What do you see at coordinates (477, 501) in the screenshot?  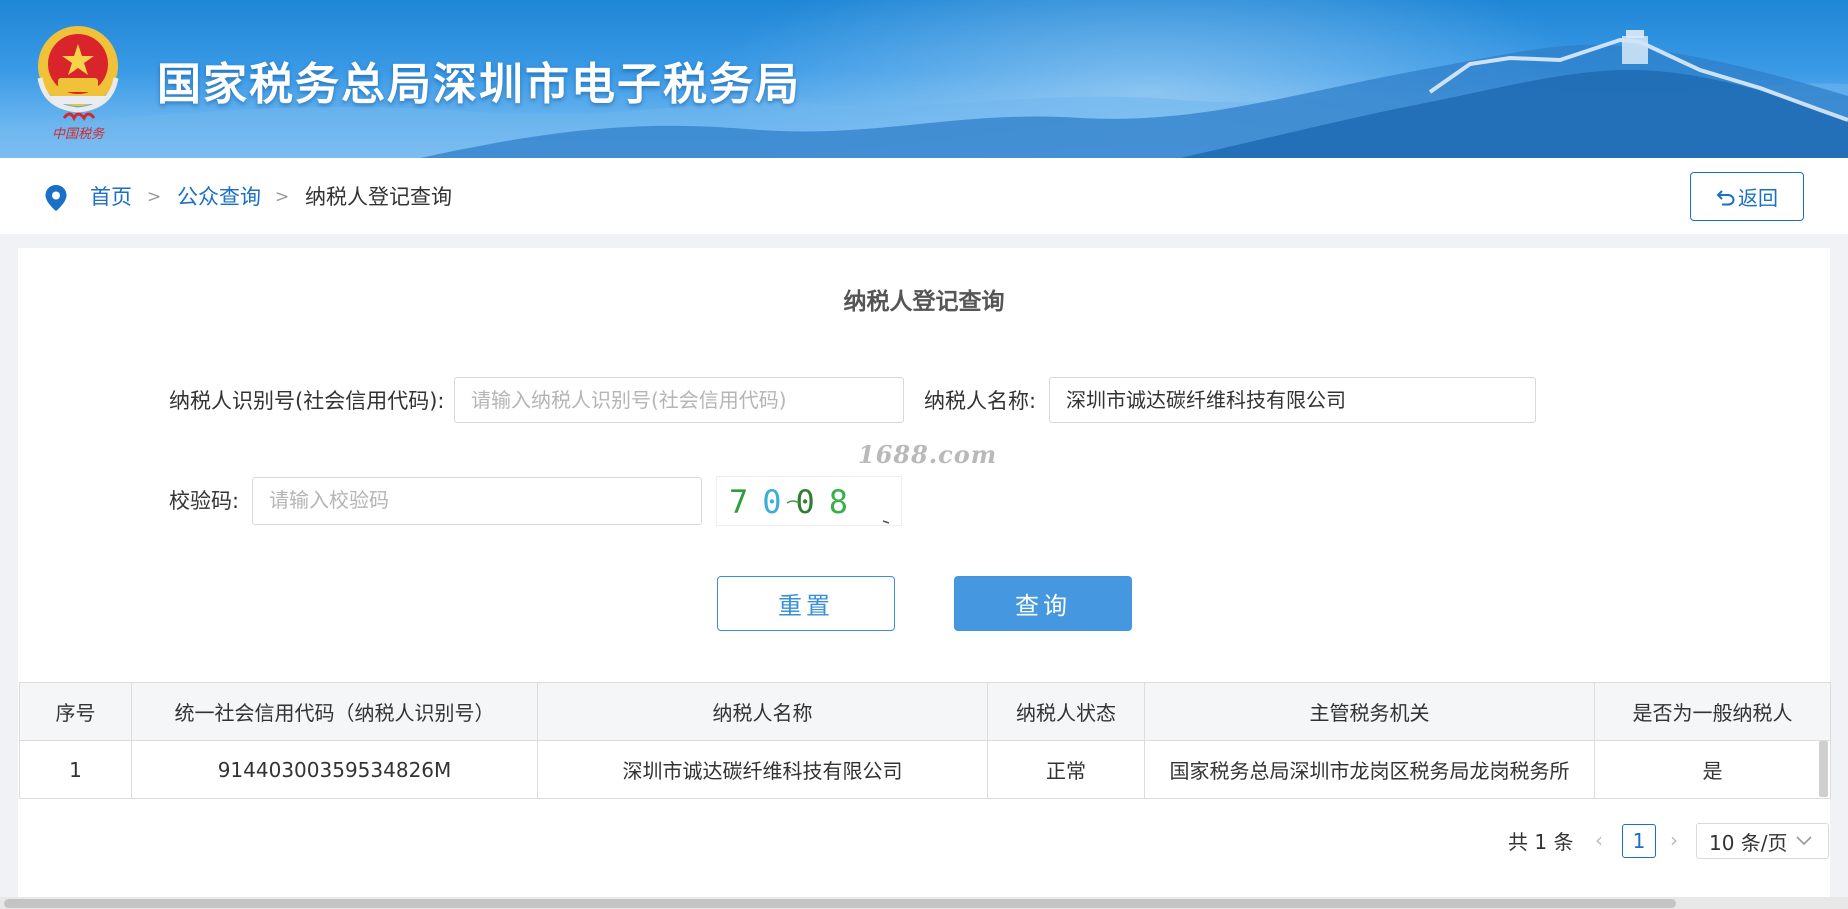 I see `captcha-input: 请输入校验码` at bounding box center [477, 501].